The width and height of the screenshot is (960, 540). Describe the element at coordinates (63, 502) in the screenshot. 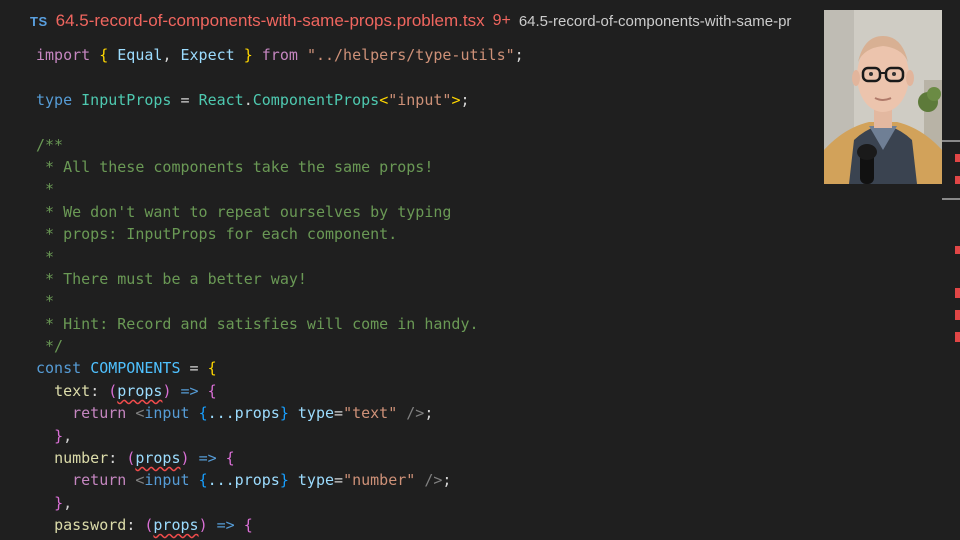

I see `code-line-21: },` at that location.